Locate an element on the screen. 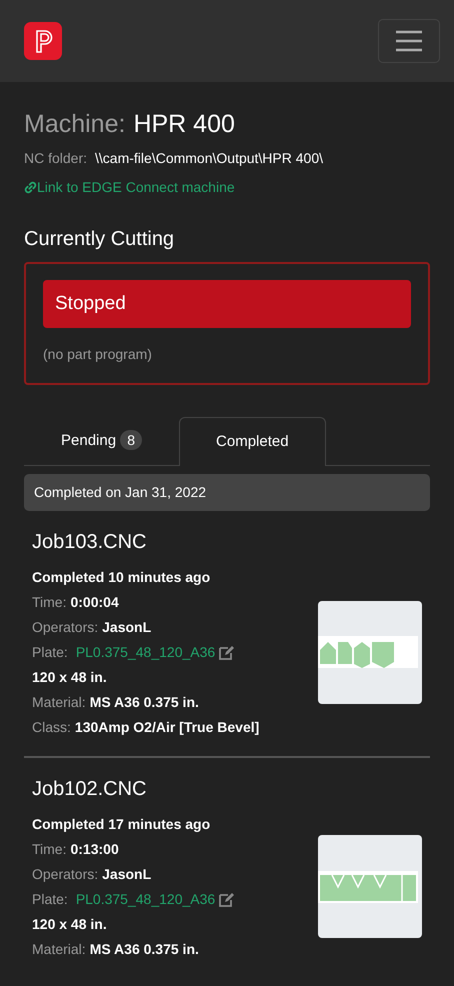 The height and width of the screenshot is (986, 454). group-header: Completed on Jan 31, 2022 is located at coordinates (227, 492).